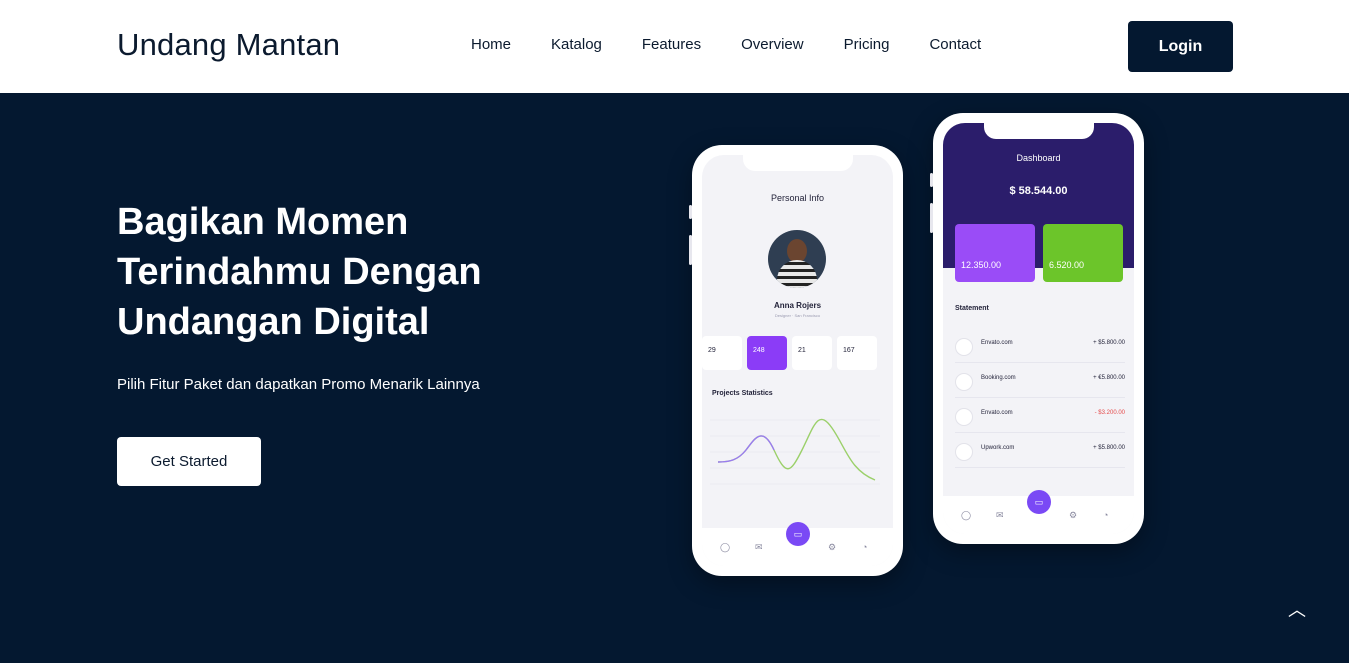 Image resolution: width=1349 pixels, height=663 pixels. What do you see at coordinates (797, 198) in the screenshot?
I see `screen-title: Personal Info` at bounding box center [797, 198].